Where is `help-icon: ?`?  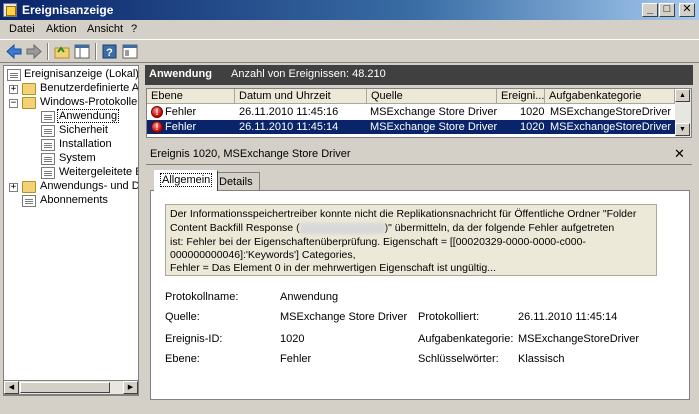
help-icon: ? is located at coordinates (110, 51).